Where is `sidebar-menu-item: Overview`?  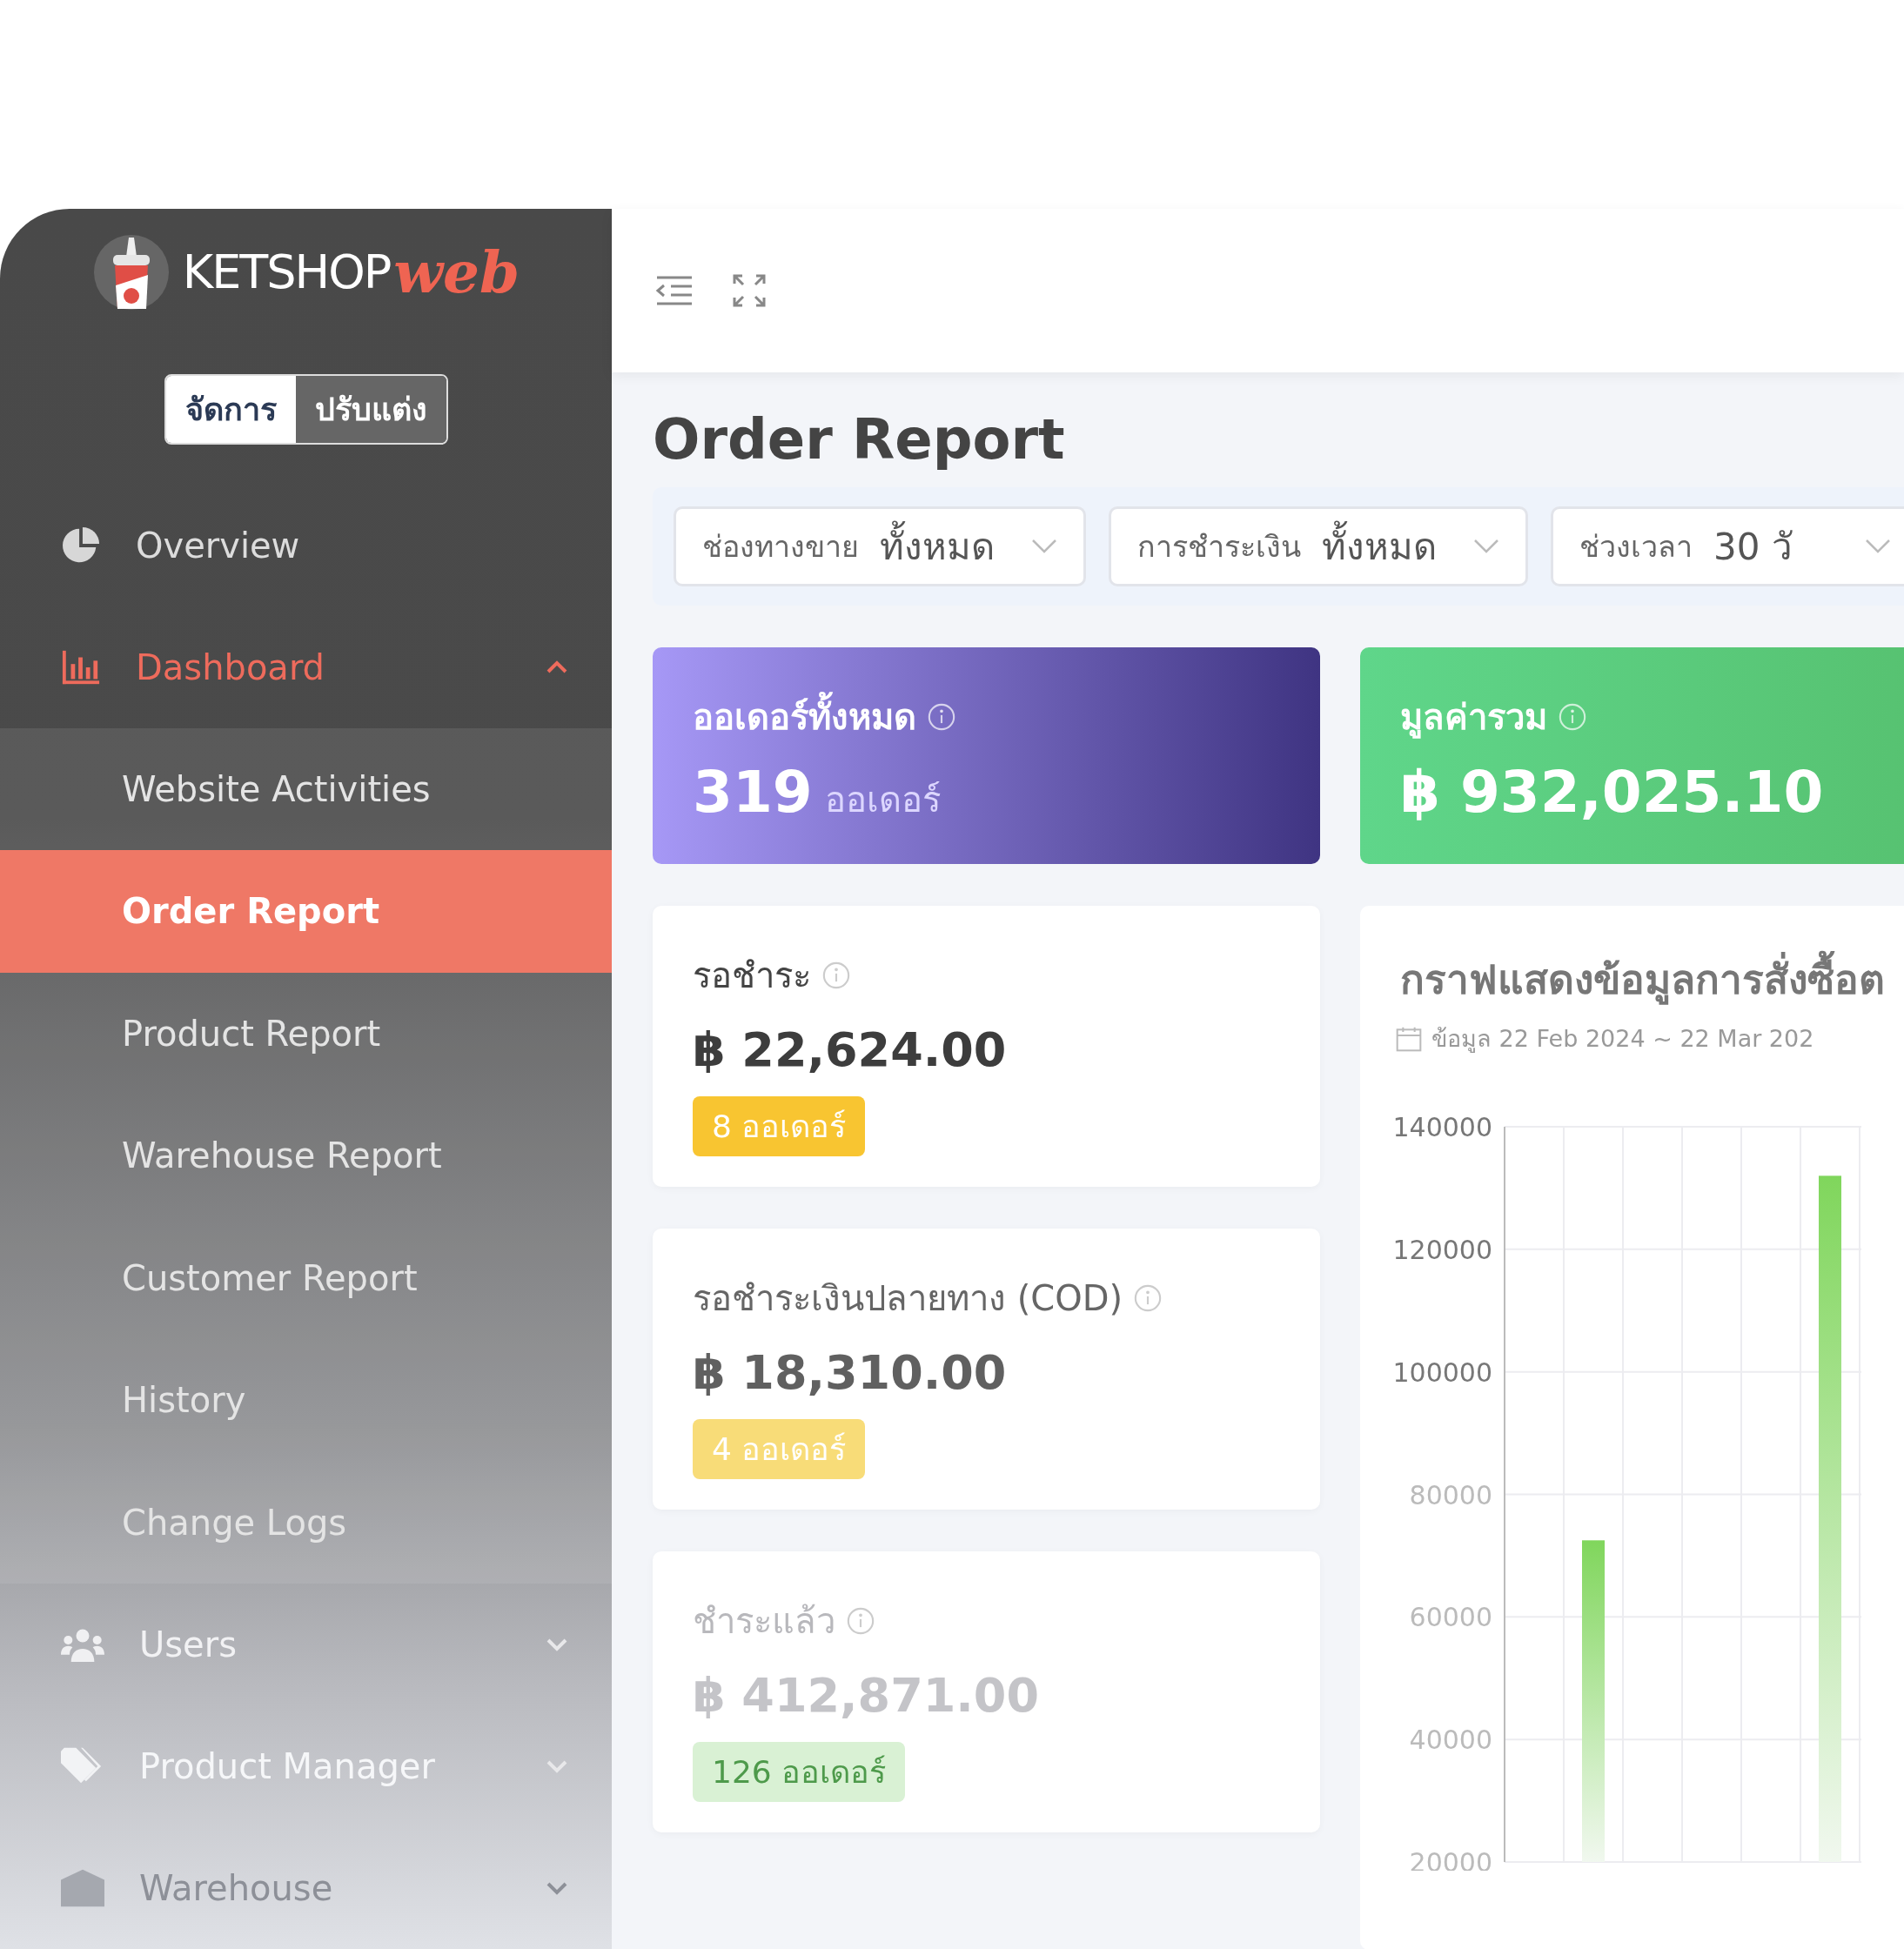
sidebar-menu-item: Overview is located at coordinates (306, 545).